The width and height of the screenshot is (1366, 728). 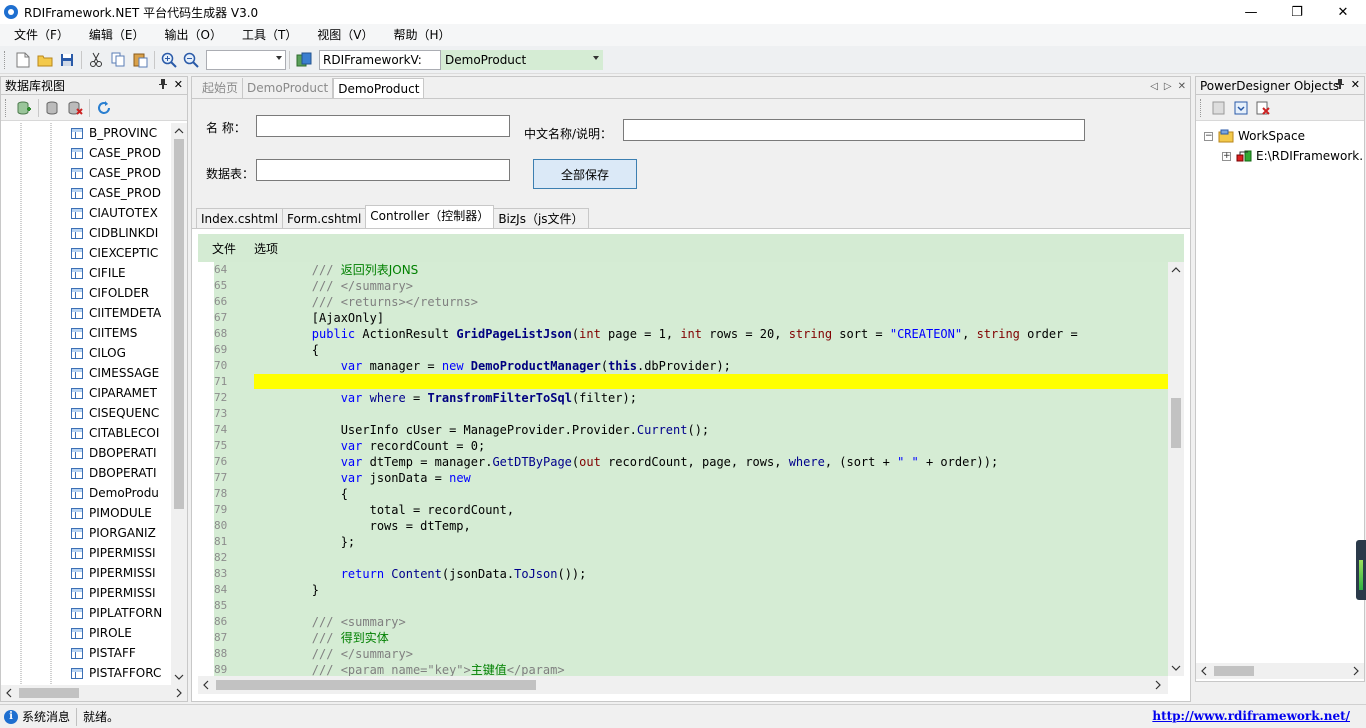 I want to click on table-combo: DemoProduct, so click(x=522, y=59).